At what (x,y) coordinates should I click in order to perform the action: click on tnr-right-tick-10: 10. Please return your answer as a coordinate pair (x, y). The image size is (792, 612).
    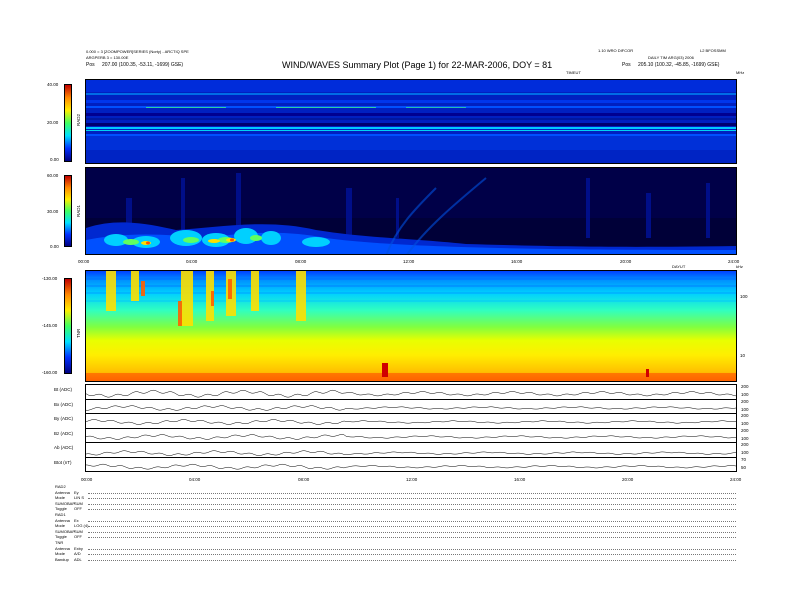
    Looking at the image, I should click on (743, 355).